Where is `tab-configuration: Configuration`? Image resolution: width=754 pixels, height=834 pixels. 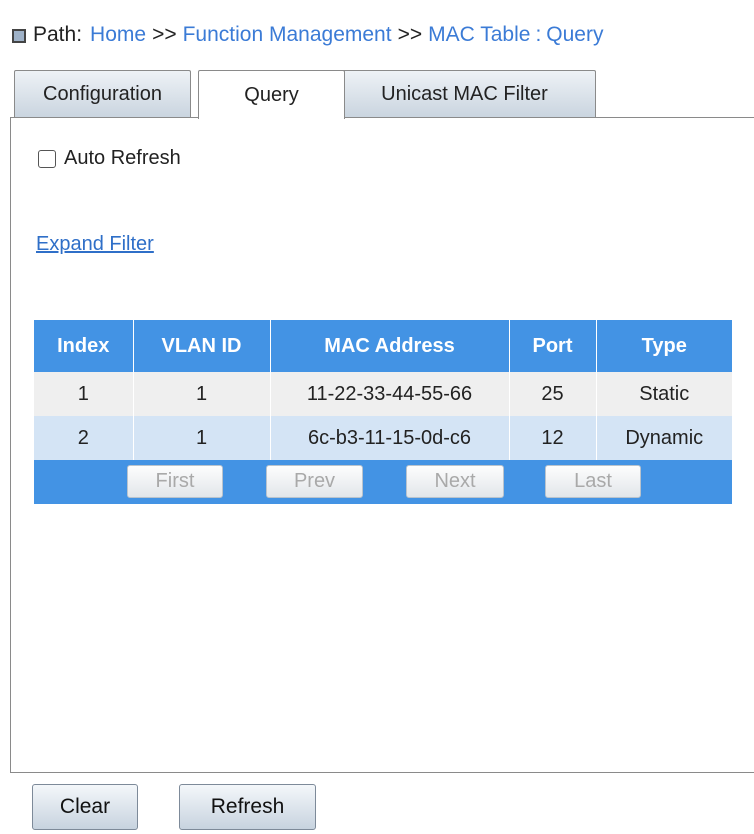
tab-configuration: Configuration is located at coordinates (102, 94).